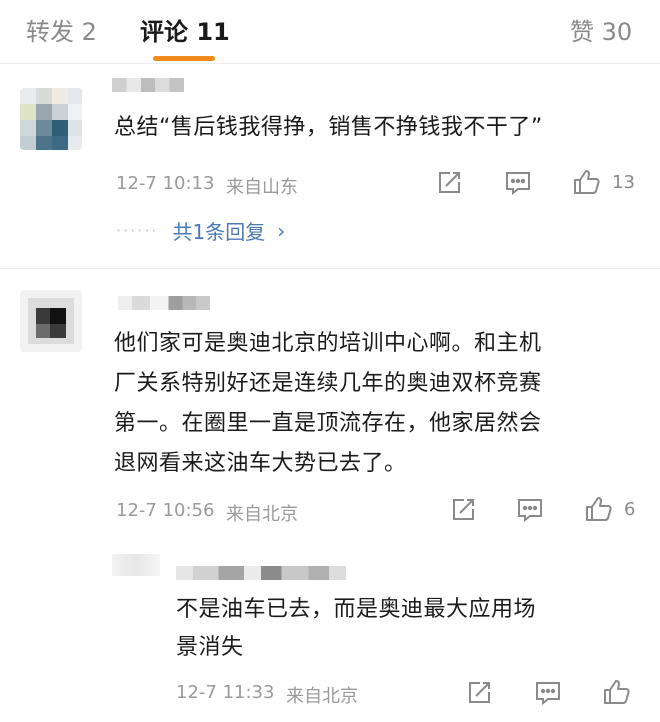 This screenshot has width=660, height=722. I want to click on dots-decoration: ······, so click(137, 230).